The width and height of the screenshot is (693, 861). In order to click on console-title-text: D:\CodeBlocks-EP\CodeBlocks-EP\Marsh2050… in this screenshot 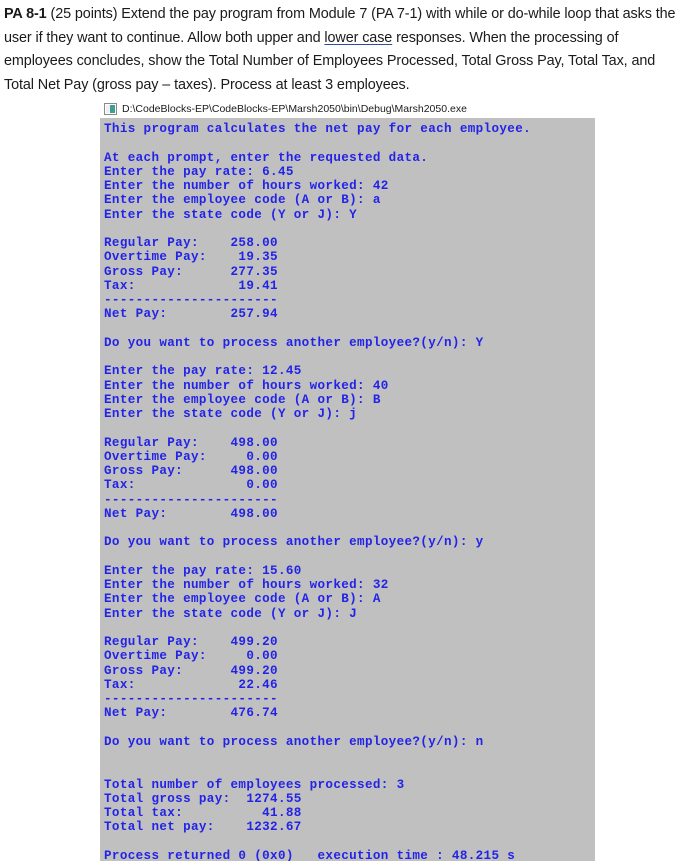, I will do `click(294, 109)`.